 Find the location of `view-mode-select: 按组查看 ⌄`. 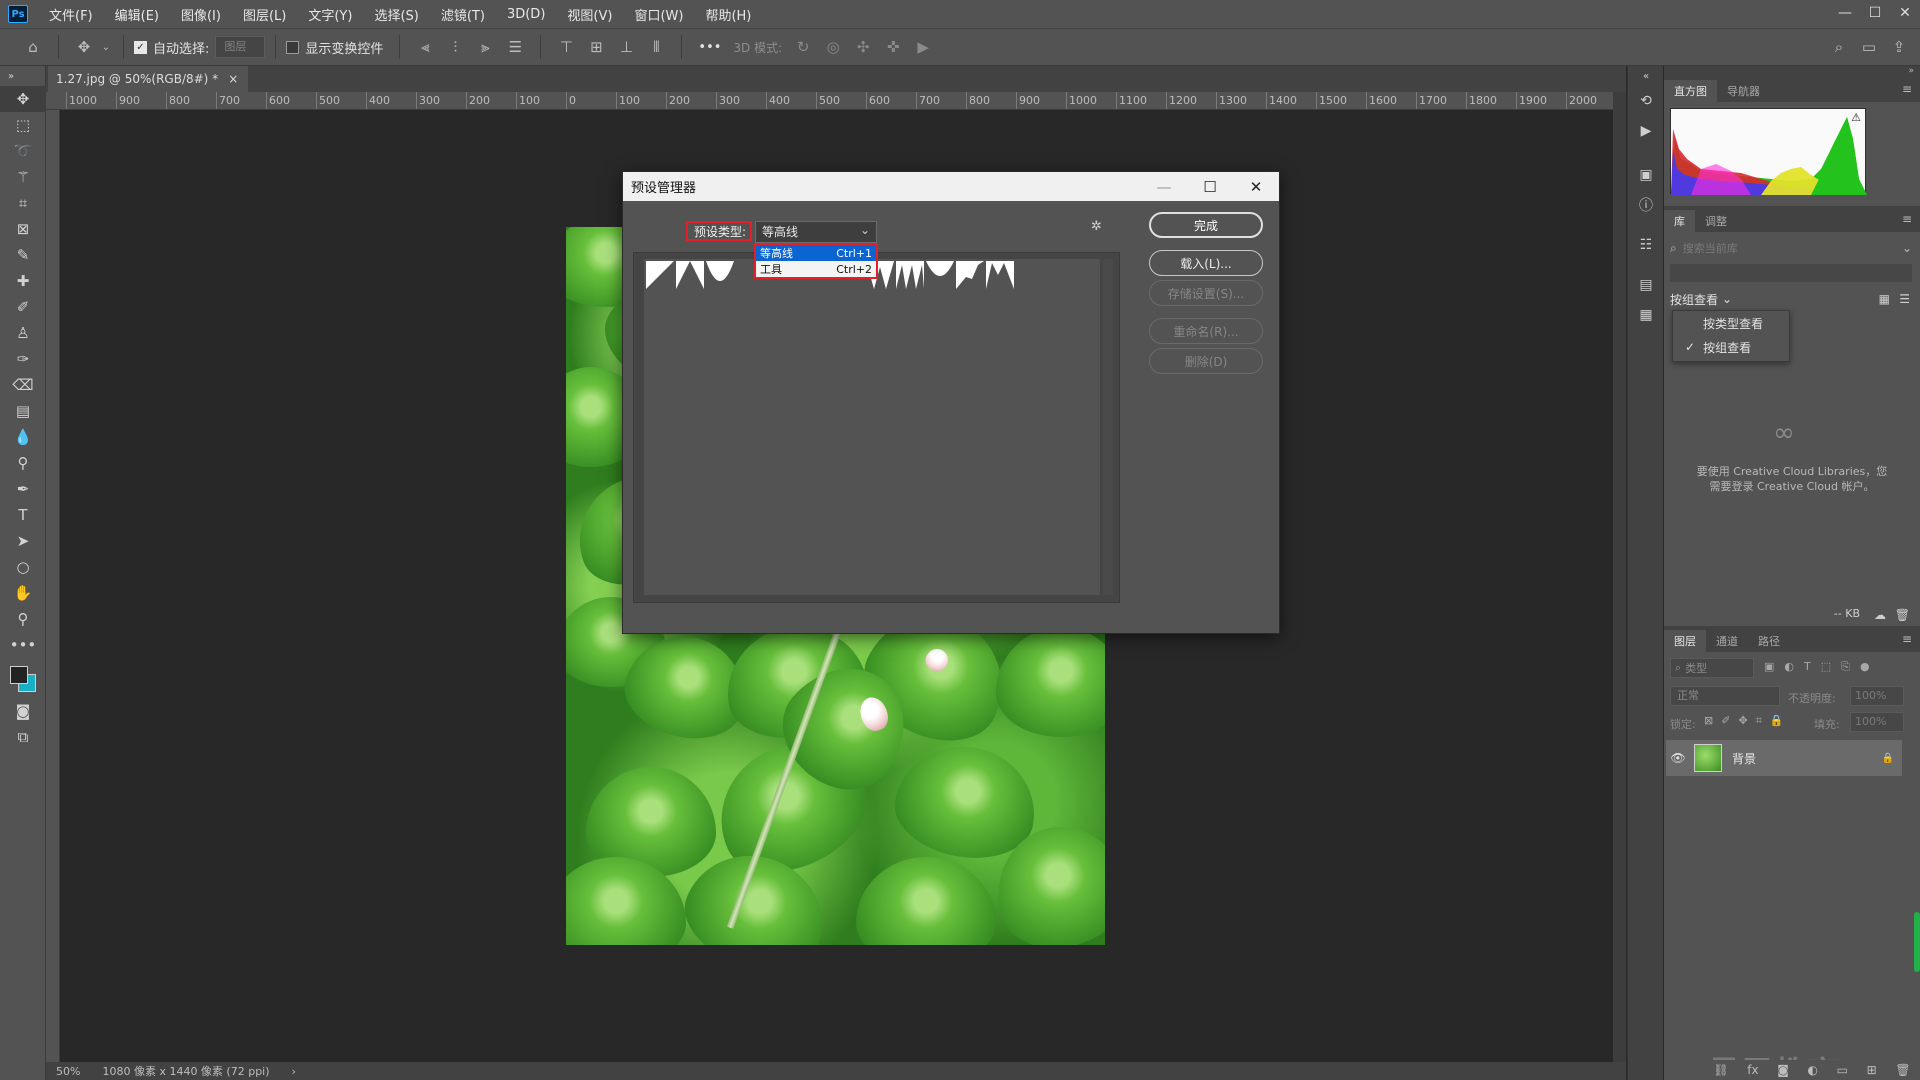

view-mode-select: 按组查看 ⌄ is located at coordinates (1701, 299).